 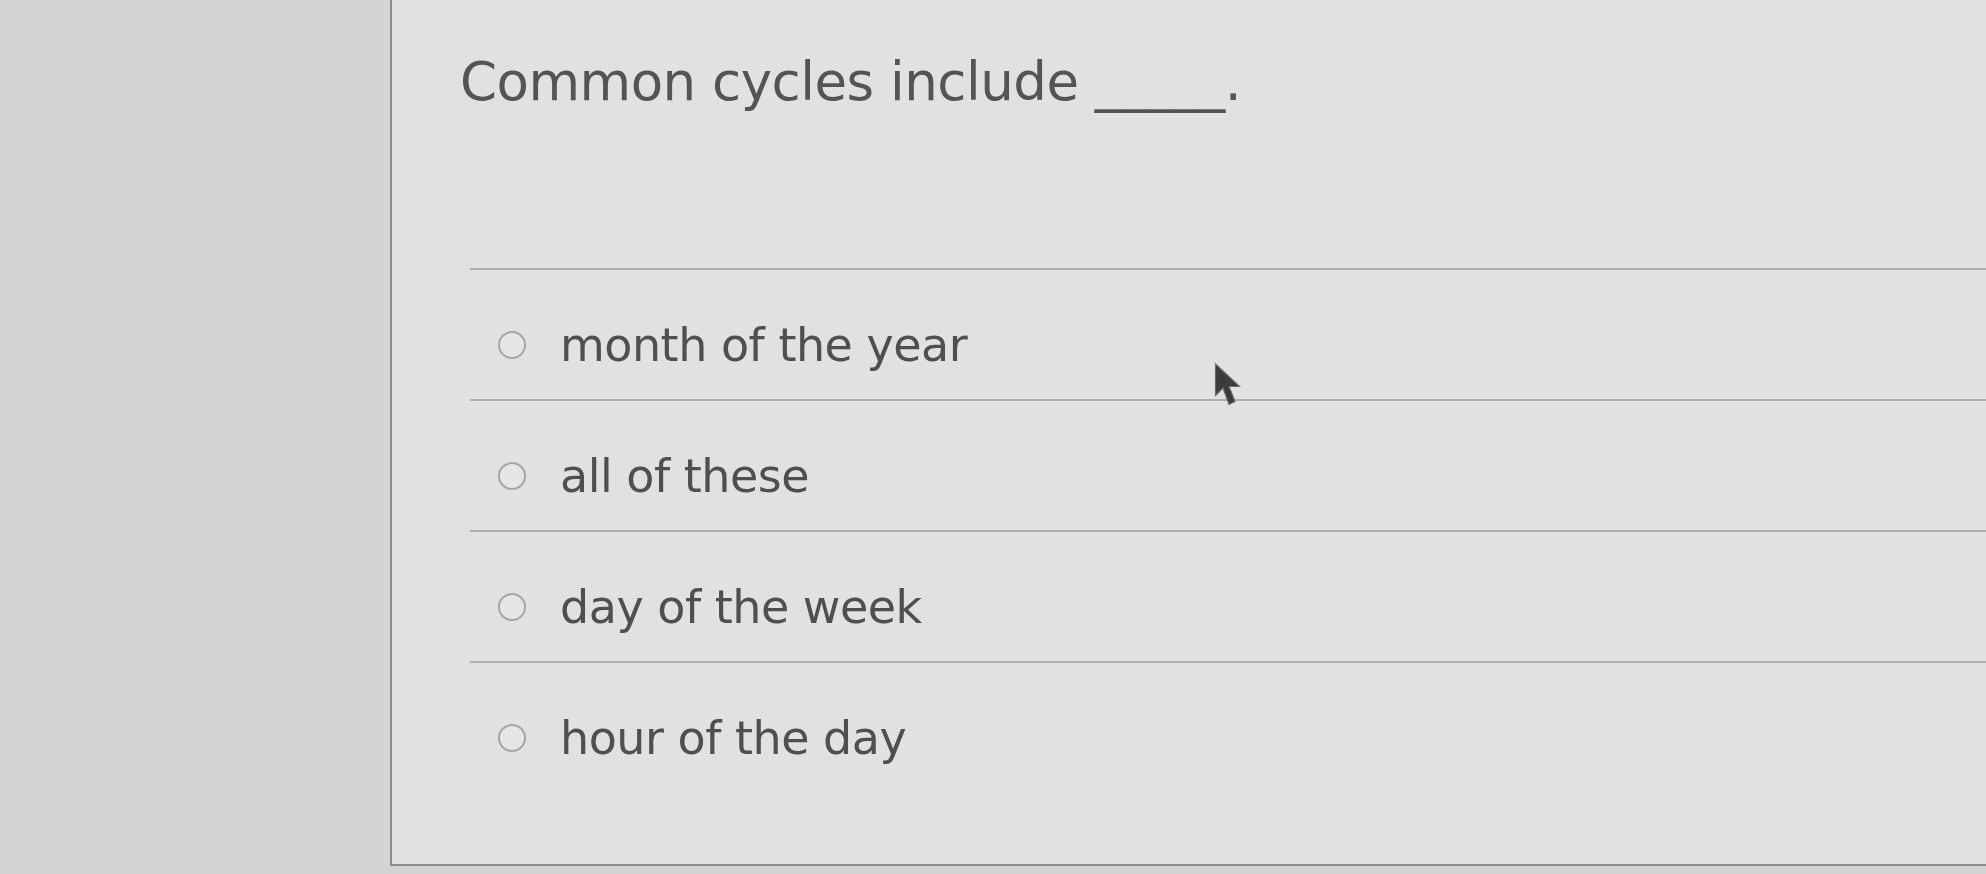 I want to click on option-label: all of these, so click(x=685, y=475).